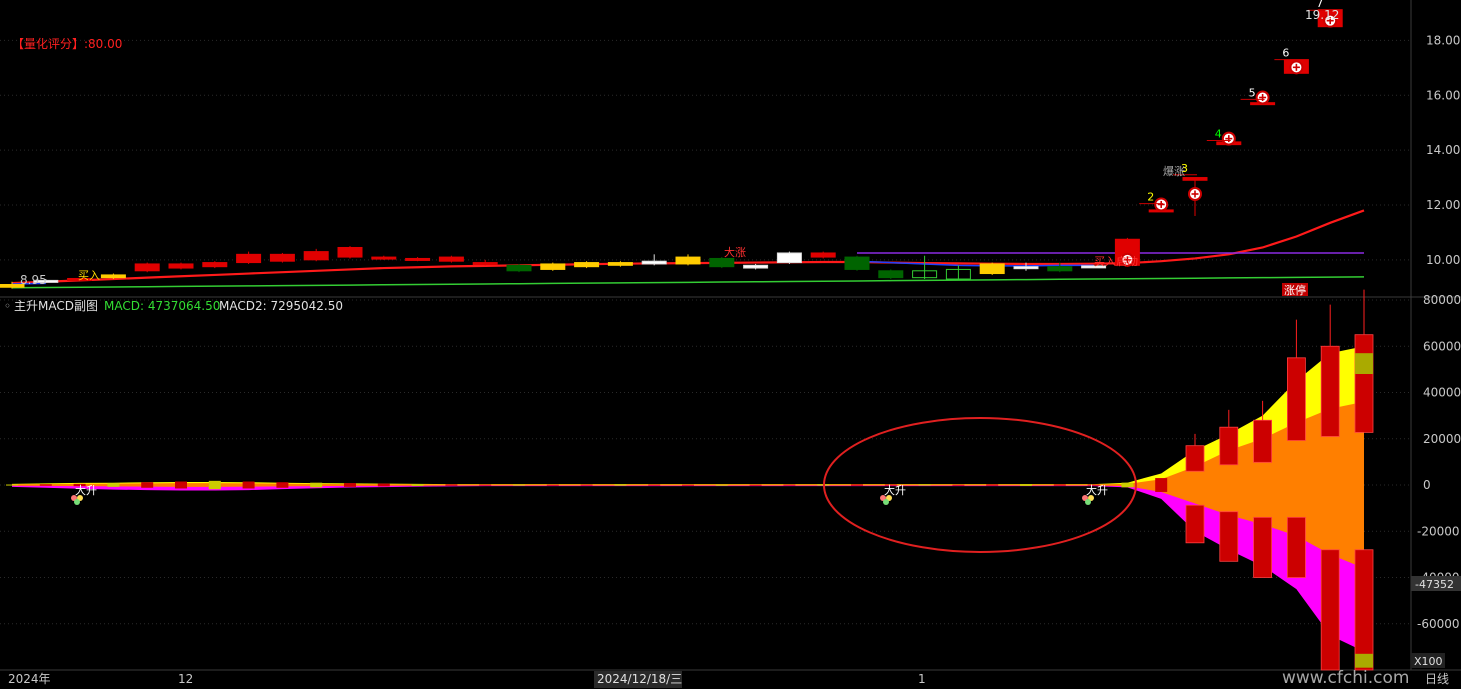 This screenshot has height=689, width=1461. I want to click on macd-tick-label: 40000, so click(1442, 393).